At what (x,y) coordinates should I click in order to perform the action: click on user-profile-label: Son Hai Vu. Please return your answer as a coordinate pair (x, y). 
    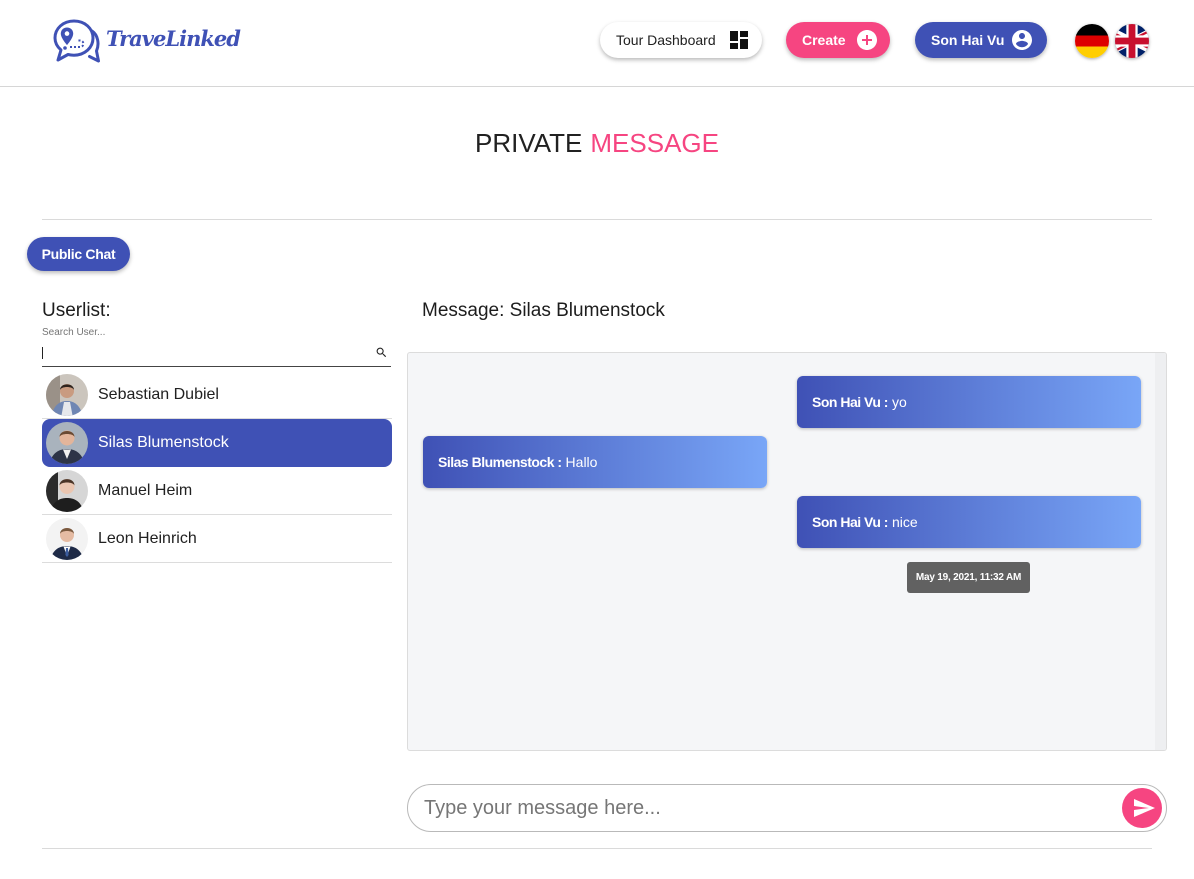
    Looking at the image, I should click on (968, 40).